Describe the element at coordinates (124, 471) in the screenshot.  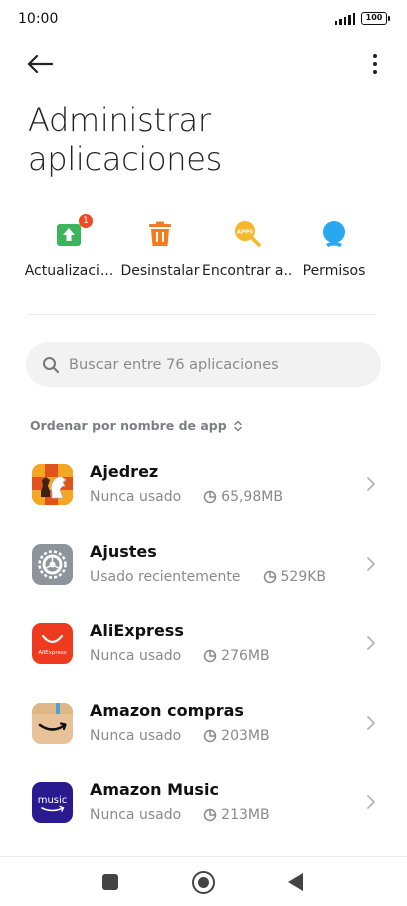
I see `app-name: Ajedrez` at that location.